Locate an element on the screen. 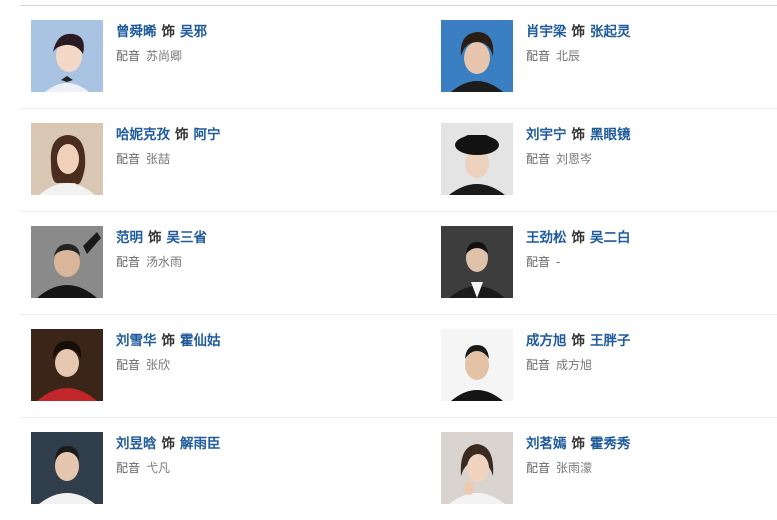 The image size is (777, 520). cast-card: 成方旭饰王胖子 配音 成方旭 is located at coordinates (606, 366).